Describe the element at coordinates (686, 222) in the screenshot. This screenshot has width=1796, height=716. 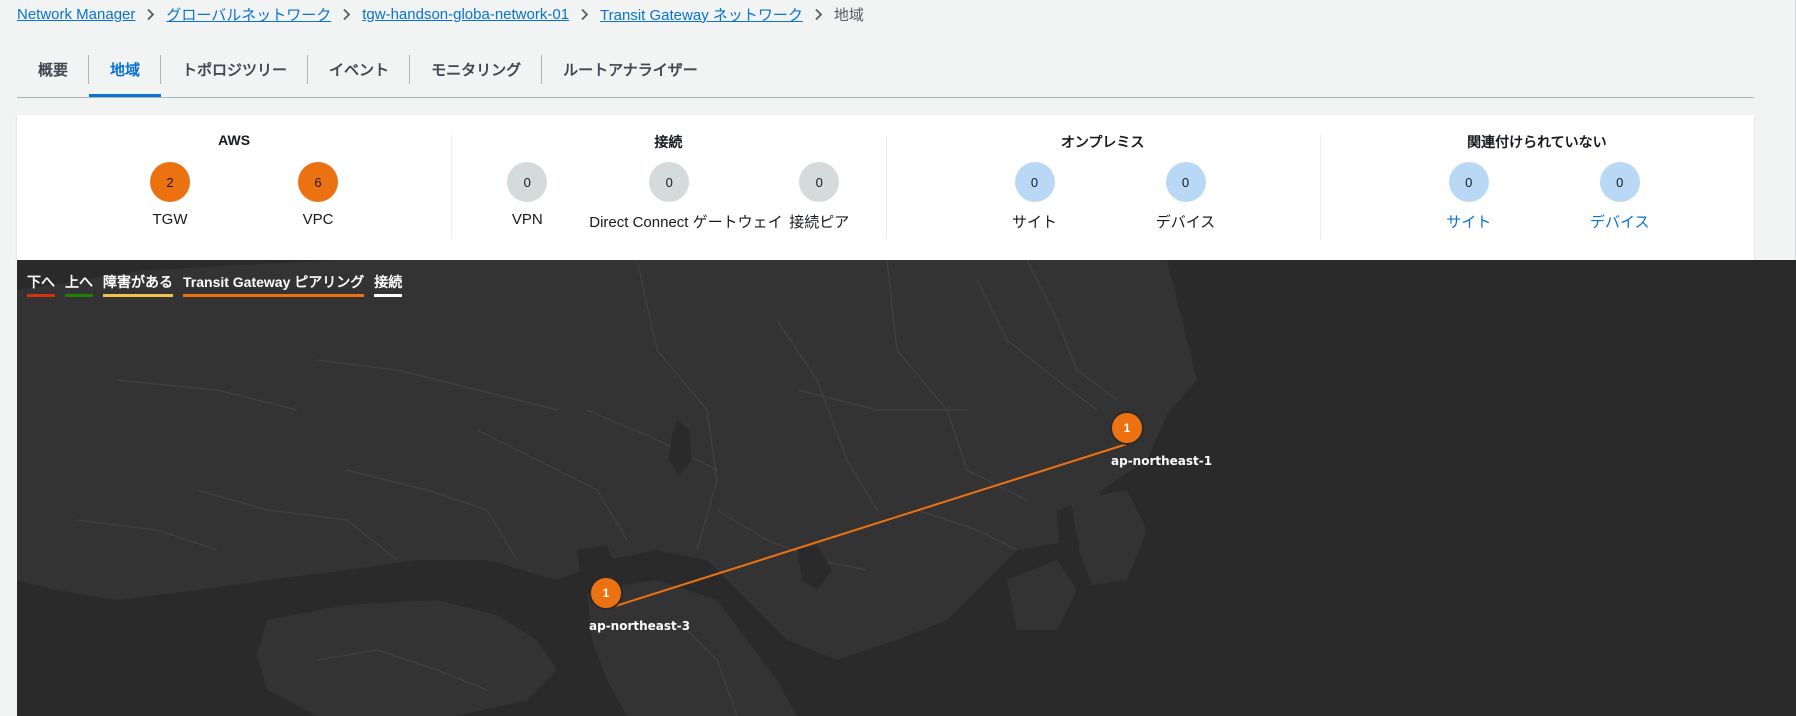
I see `metric-label: Direct Connect ゲートウェイ` at that location.